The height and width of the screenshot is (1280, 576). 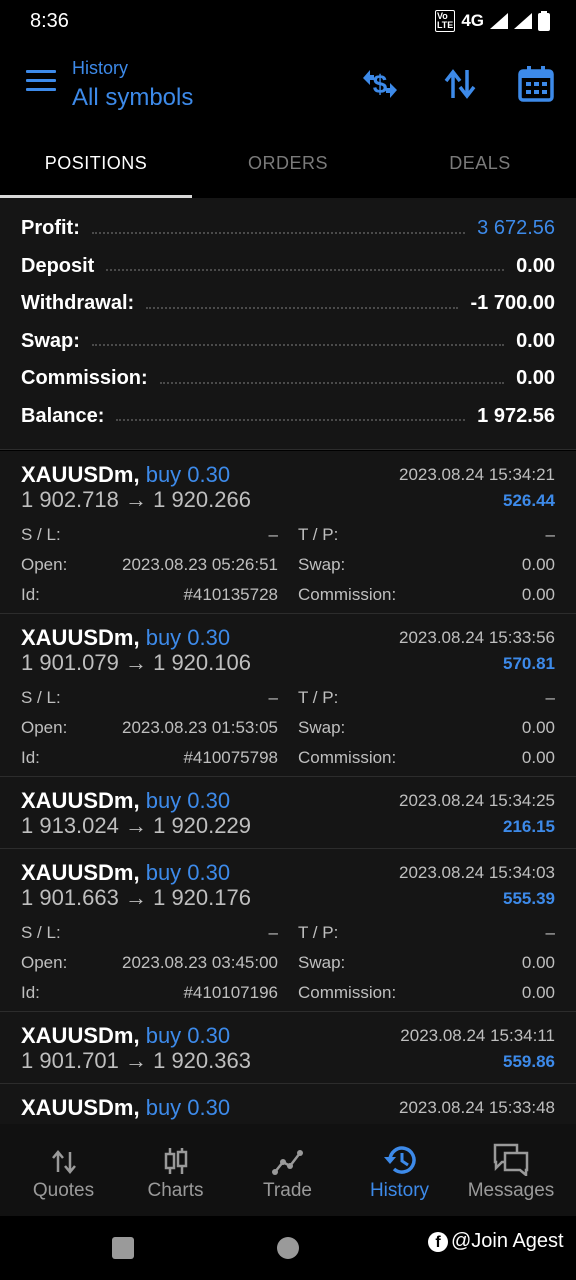 I want to click on trade-icon, so click(x=287, y=1162).